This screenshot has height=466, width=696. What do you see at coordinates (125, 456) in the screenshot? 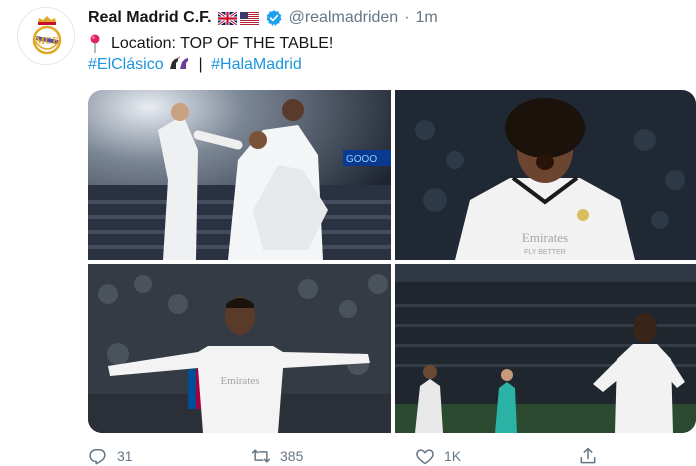
I see `reply-count: 31` at bounding box center [125, 456].